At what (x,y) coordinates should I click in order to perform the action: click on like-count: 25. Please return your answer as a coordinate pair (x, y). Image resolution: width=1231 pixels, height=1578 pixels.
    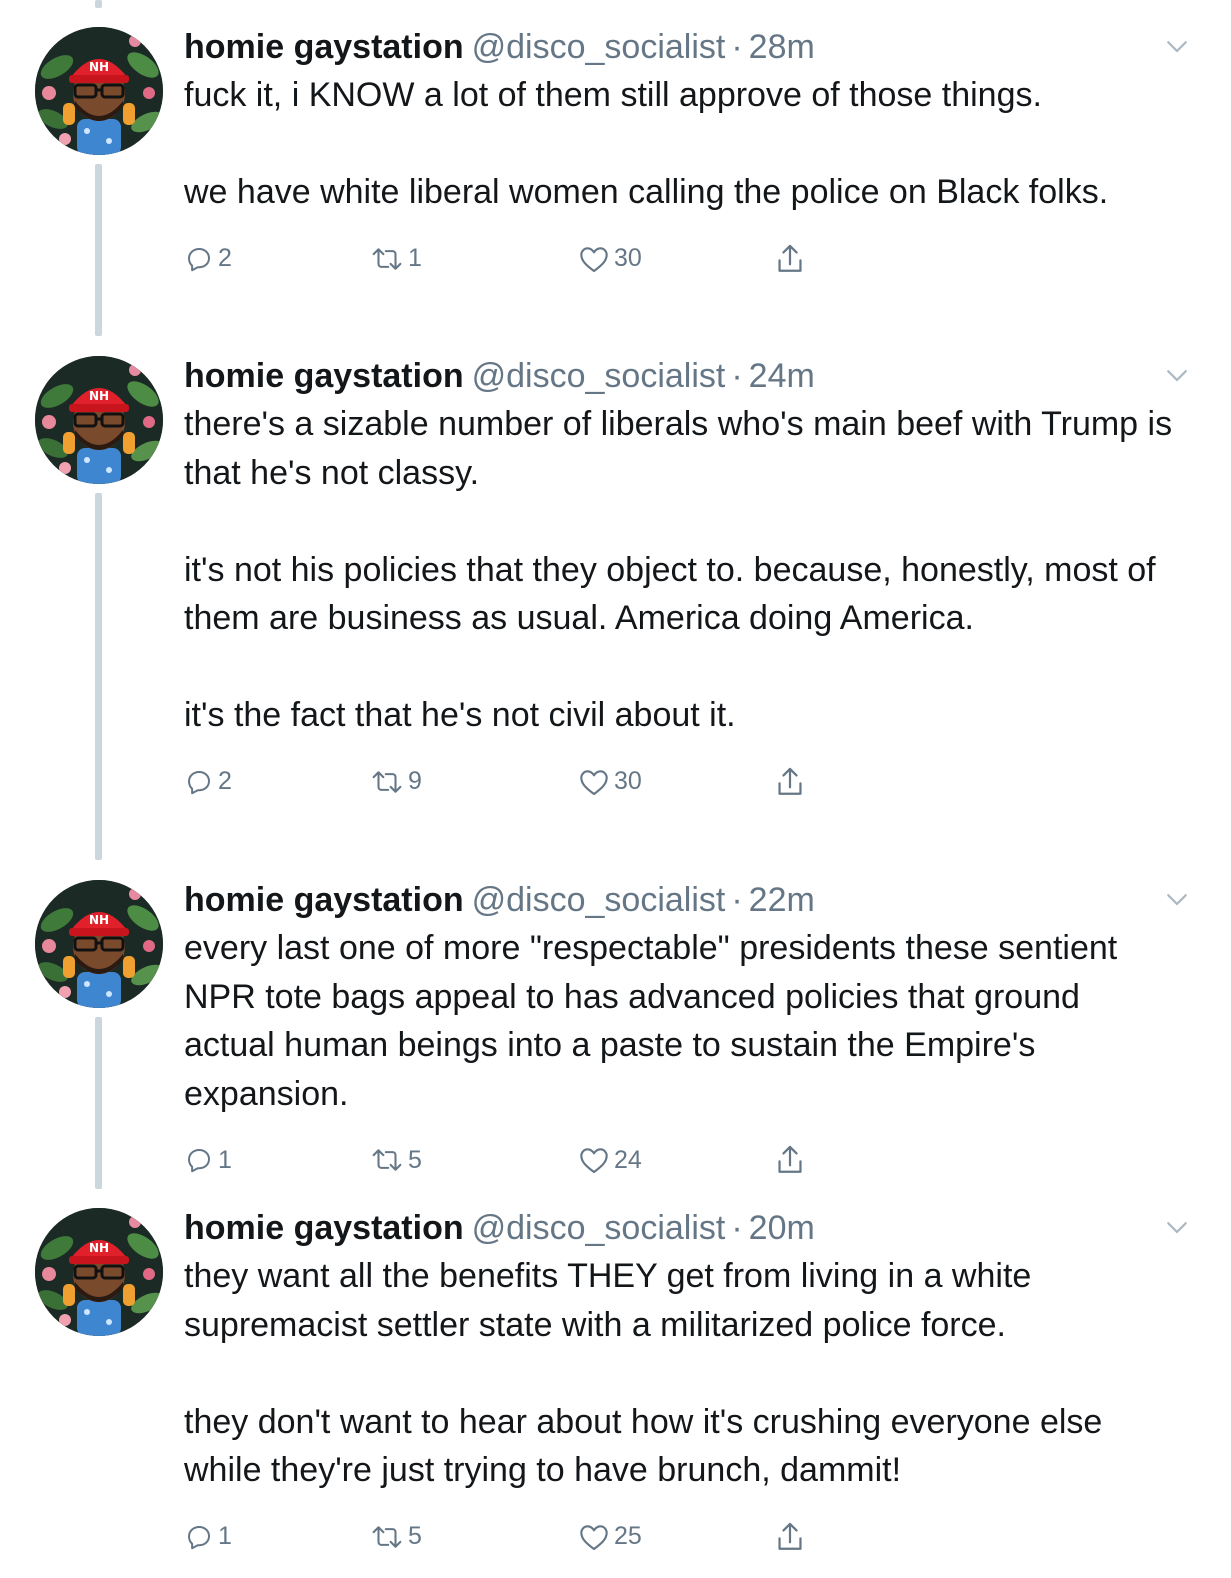
    Looking at the image, I should click on (628, 1536).